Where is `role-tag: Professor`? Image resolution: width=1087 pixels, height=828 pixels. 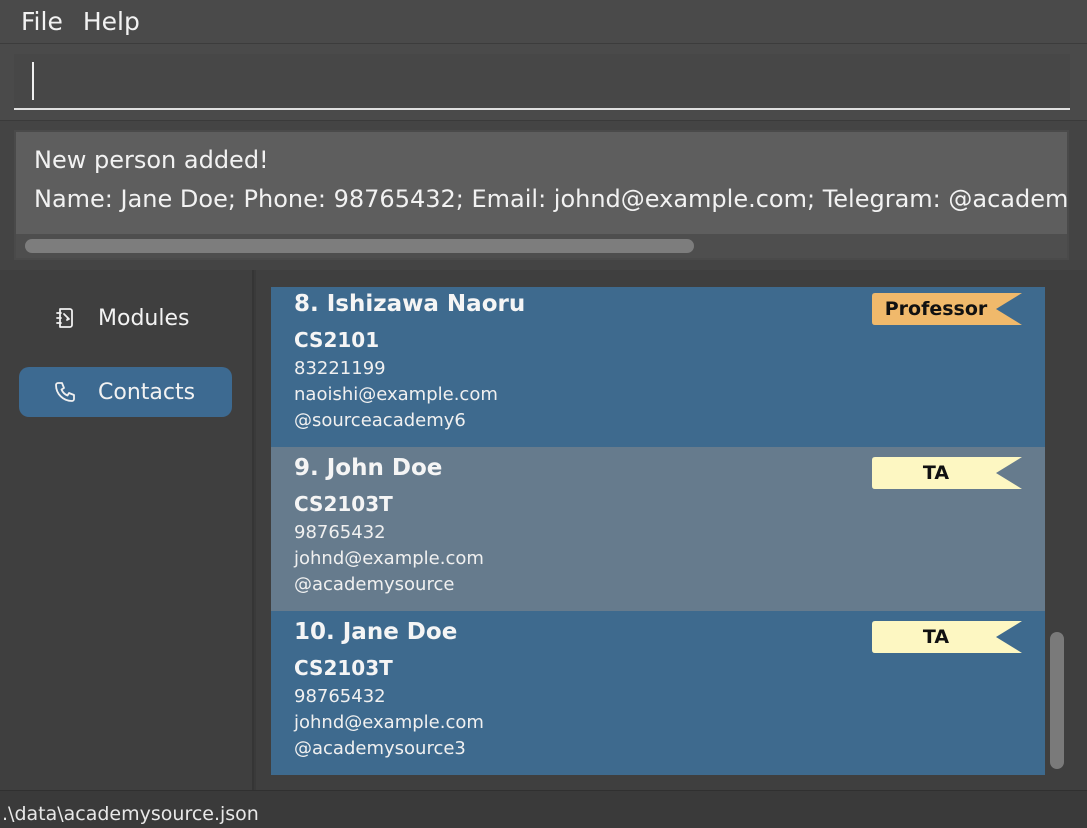 role-tag: Professor is located at coordinates (947, 309).